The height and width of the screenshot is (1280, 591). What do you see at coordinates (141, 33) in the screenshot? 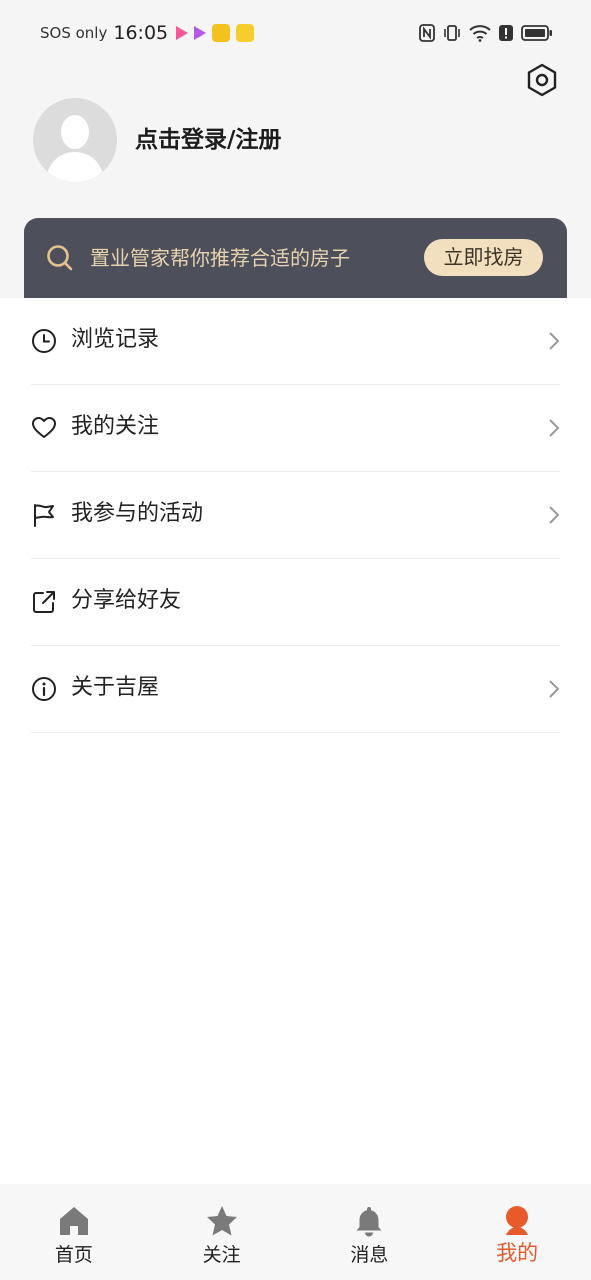
I see `status-time: 16:05` at bounding box center [141, 33].